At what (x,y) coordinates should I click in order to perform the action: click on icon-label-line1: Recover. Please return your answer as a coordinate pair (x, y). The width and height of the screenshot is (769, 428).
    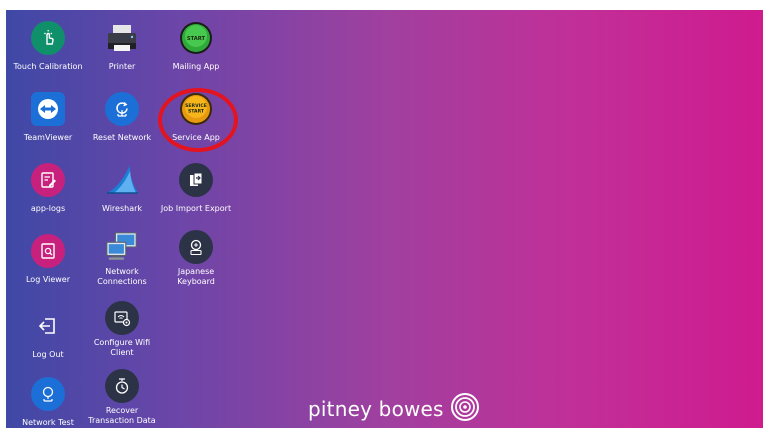
    Looking at the image, I should click on (122, 410).